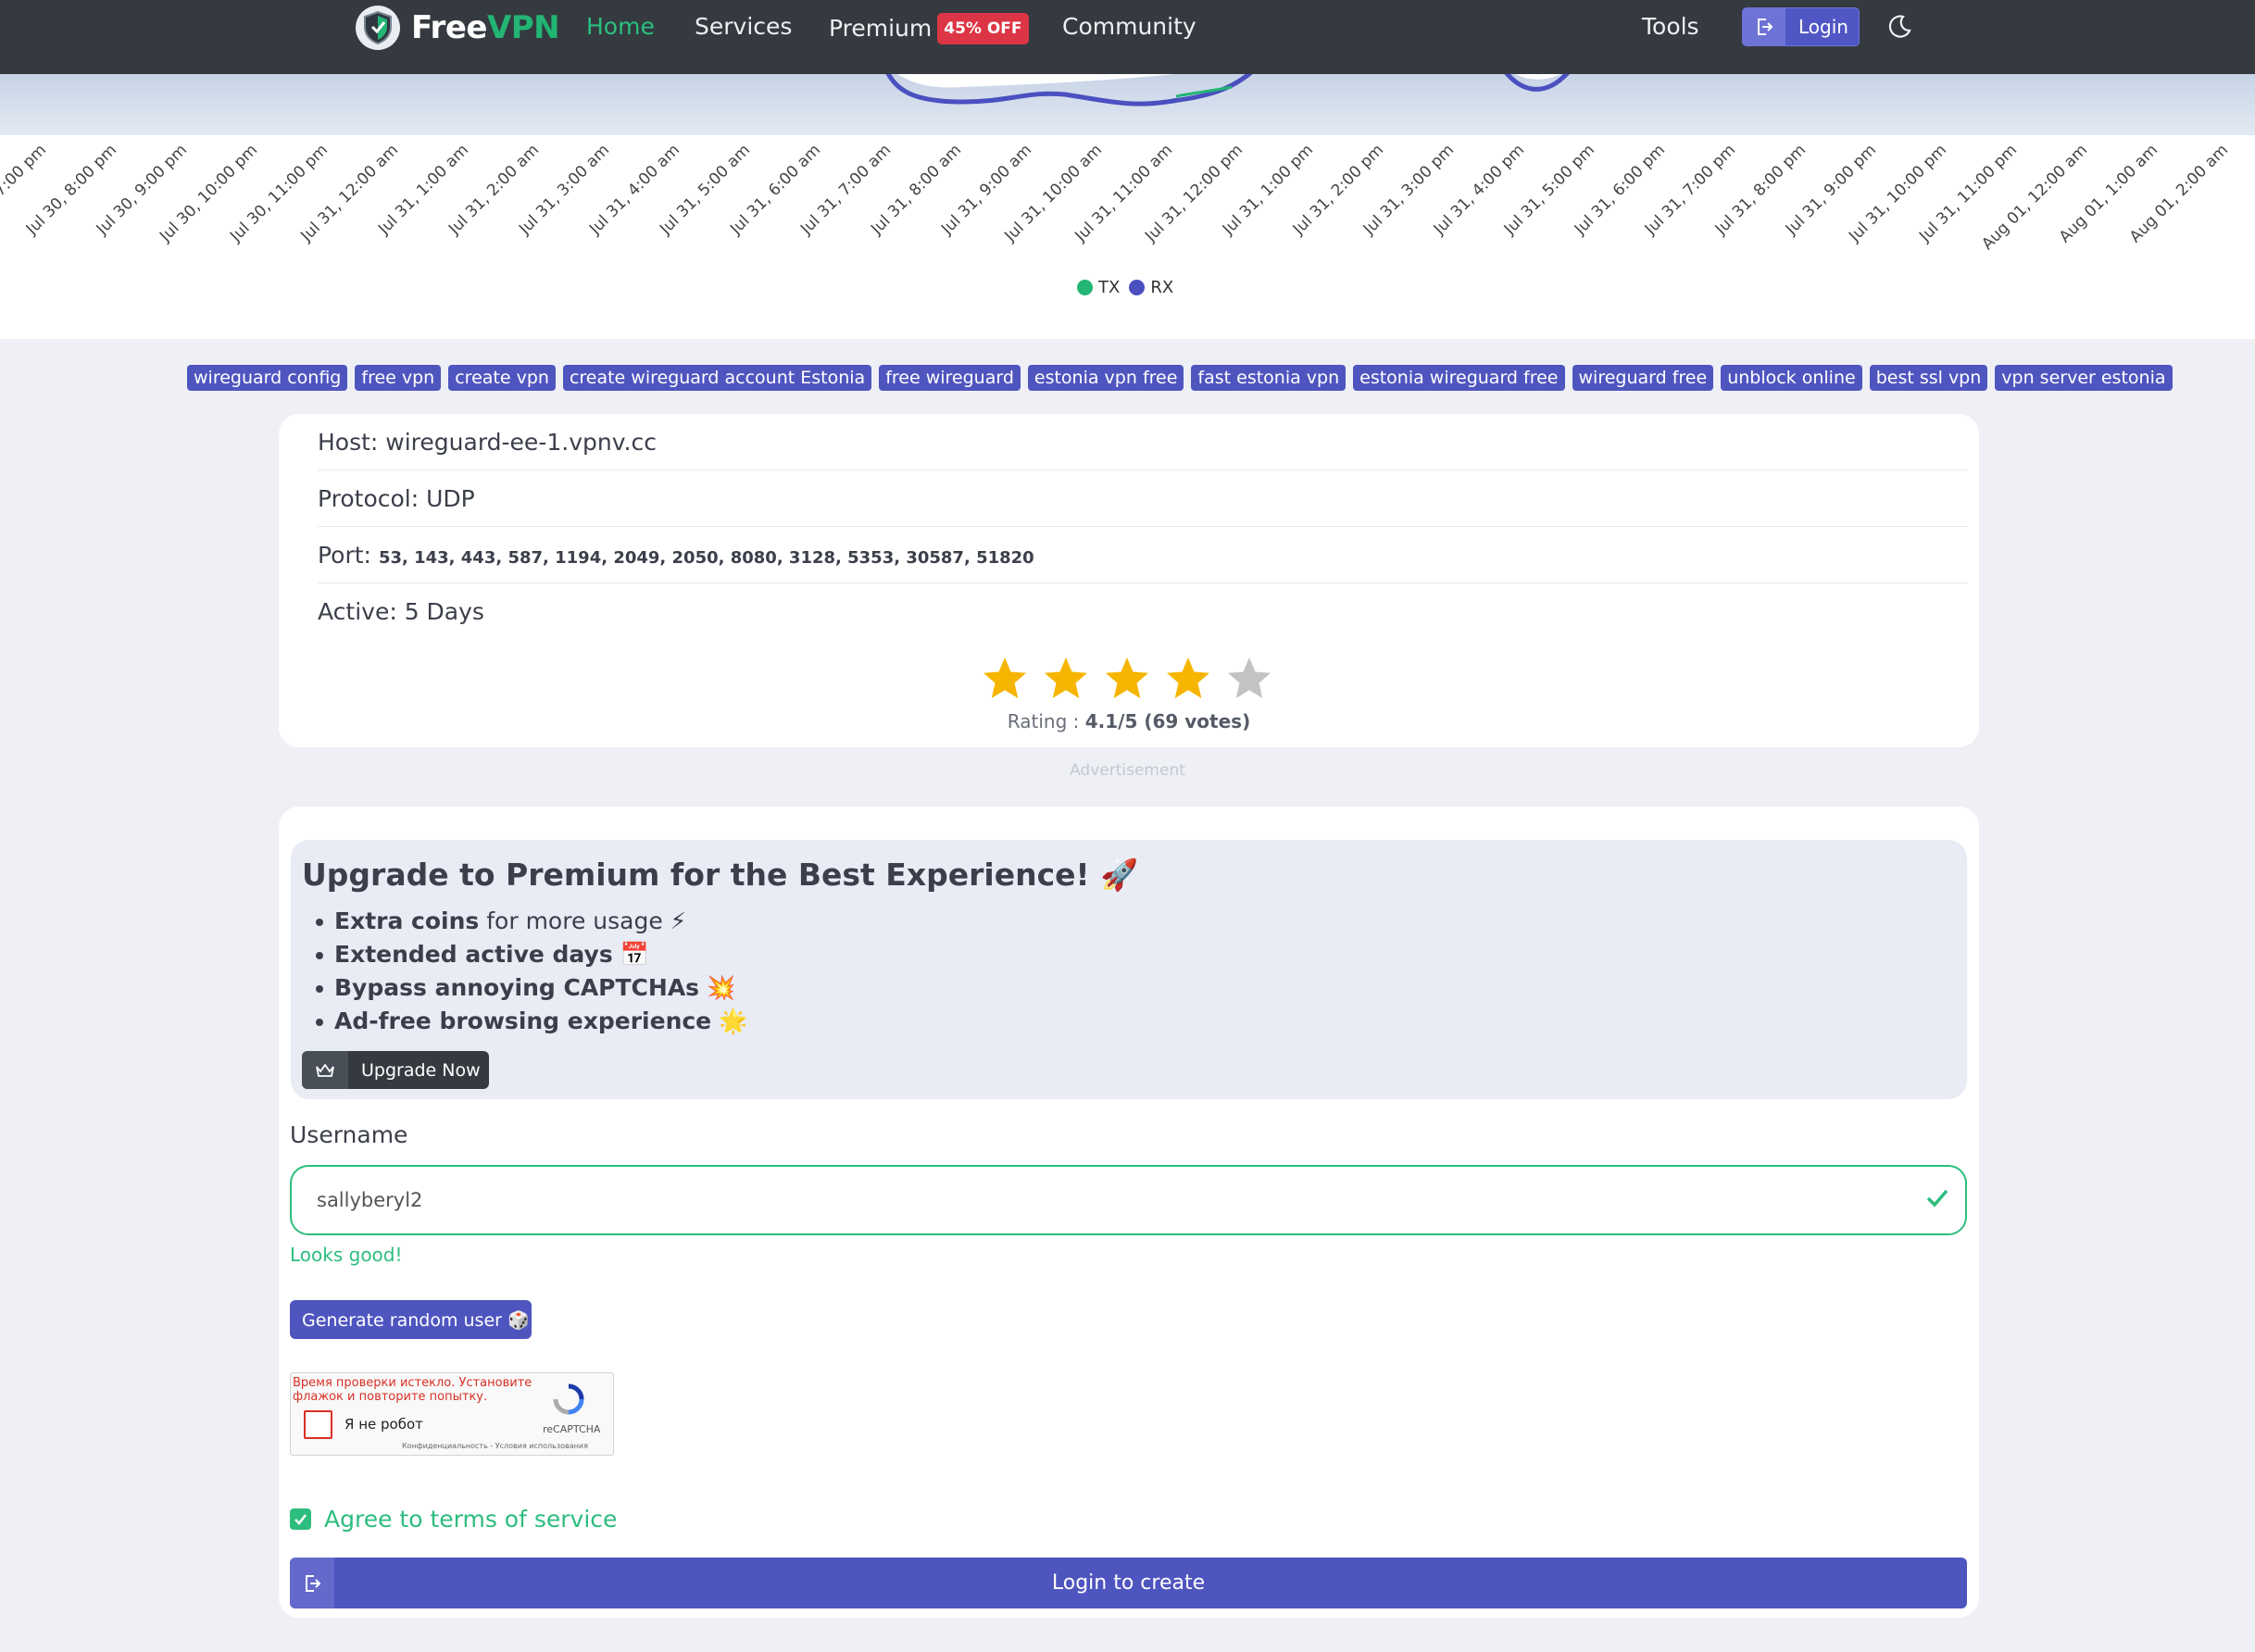  I want to click on login-button: Login, so click(1801, 26).